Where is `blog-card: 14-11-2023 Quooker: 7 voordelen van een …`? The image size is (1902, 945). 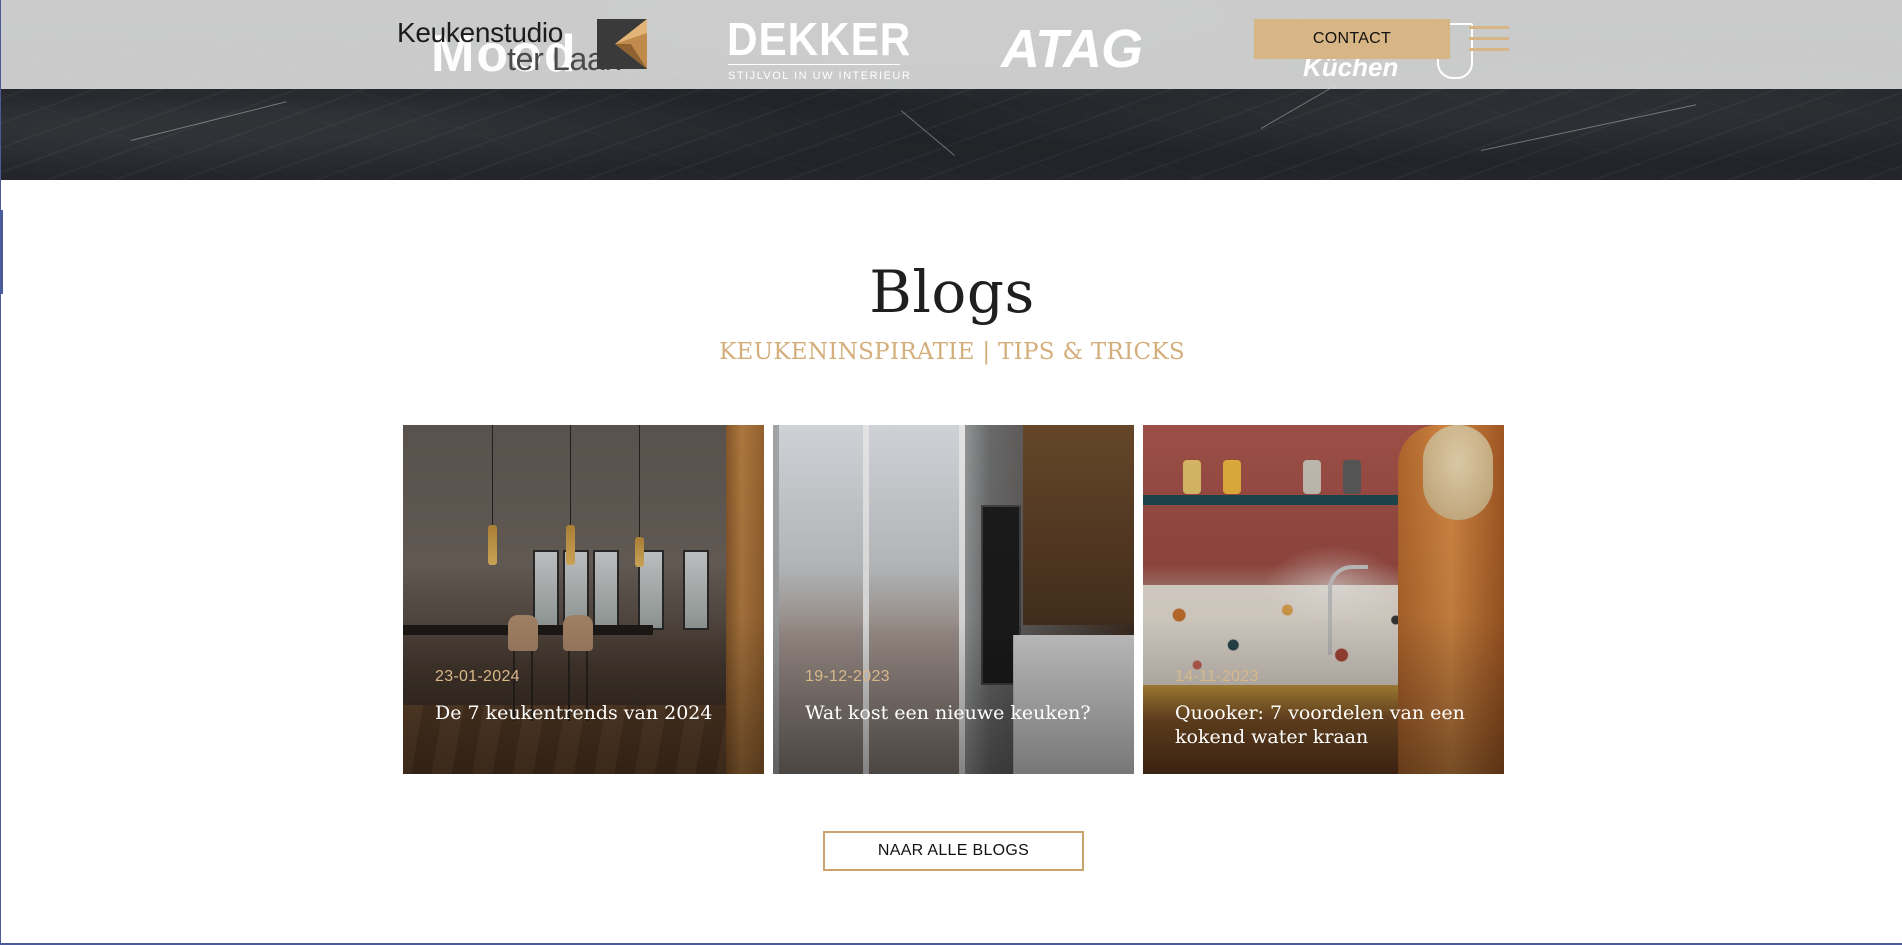
blog-card: 14-11-2023 Quooker: 7 voordelen van een … is located at coordinates (1323, 599).